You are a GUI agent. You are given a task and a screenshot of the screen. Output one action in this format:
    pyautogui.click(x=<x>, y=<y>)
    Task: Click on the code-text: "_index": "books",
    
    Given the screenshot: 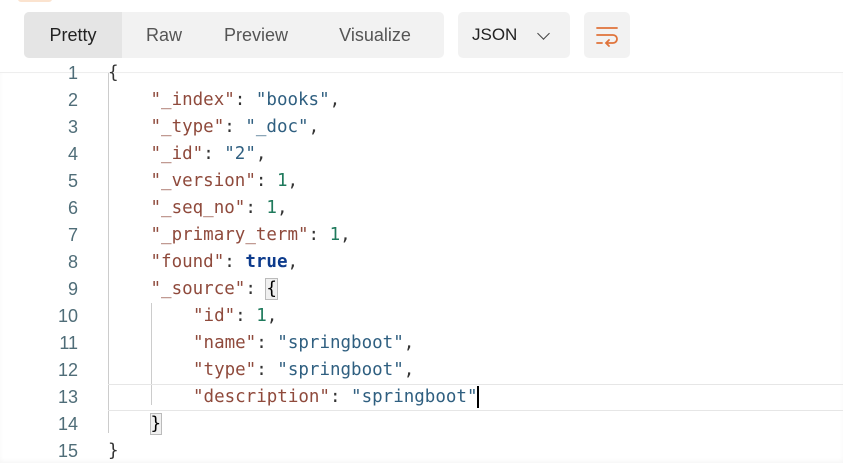 What is the action you would take?
    pyautogui.click(x=246, y=100)
    